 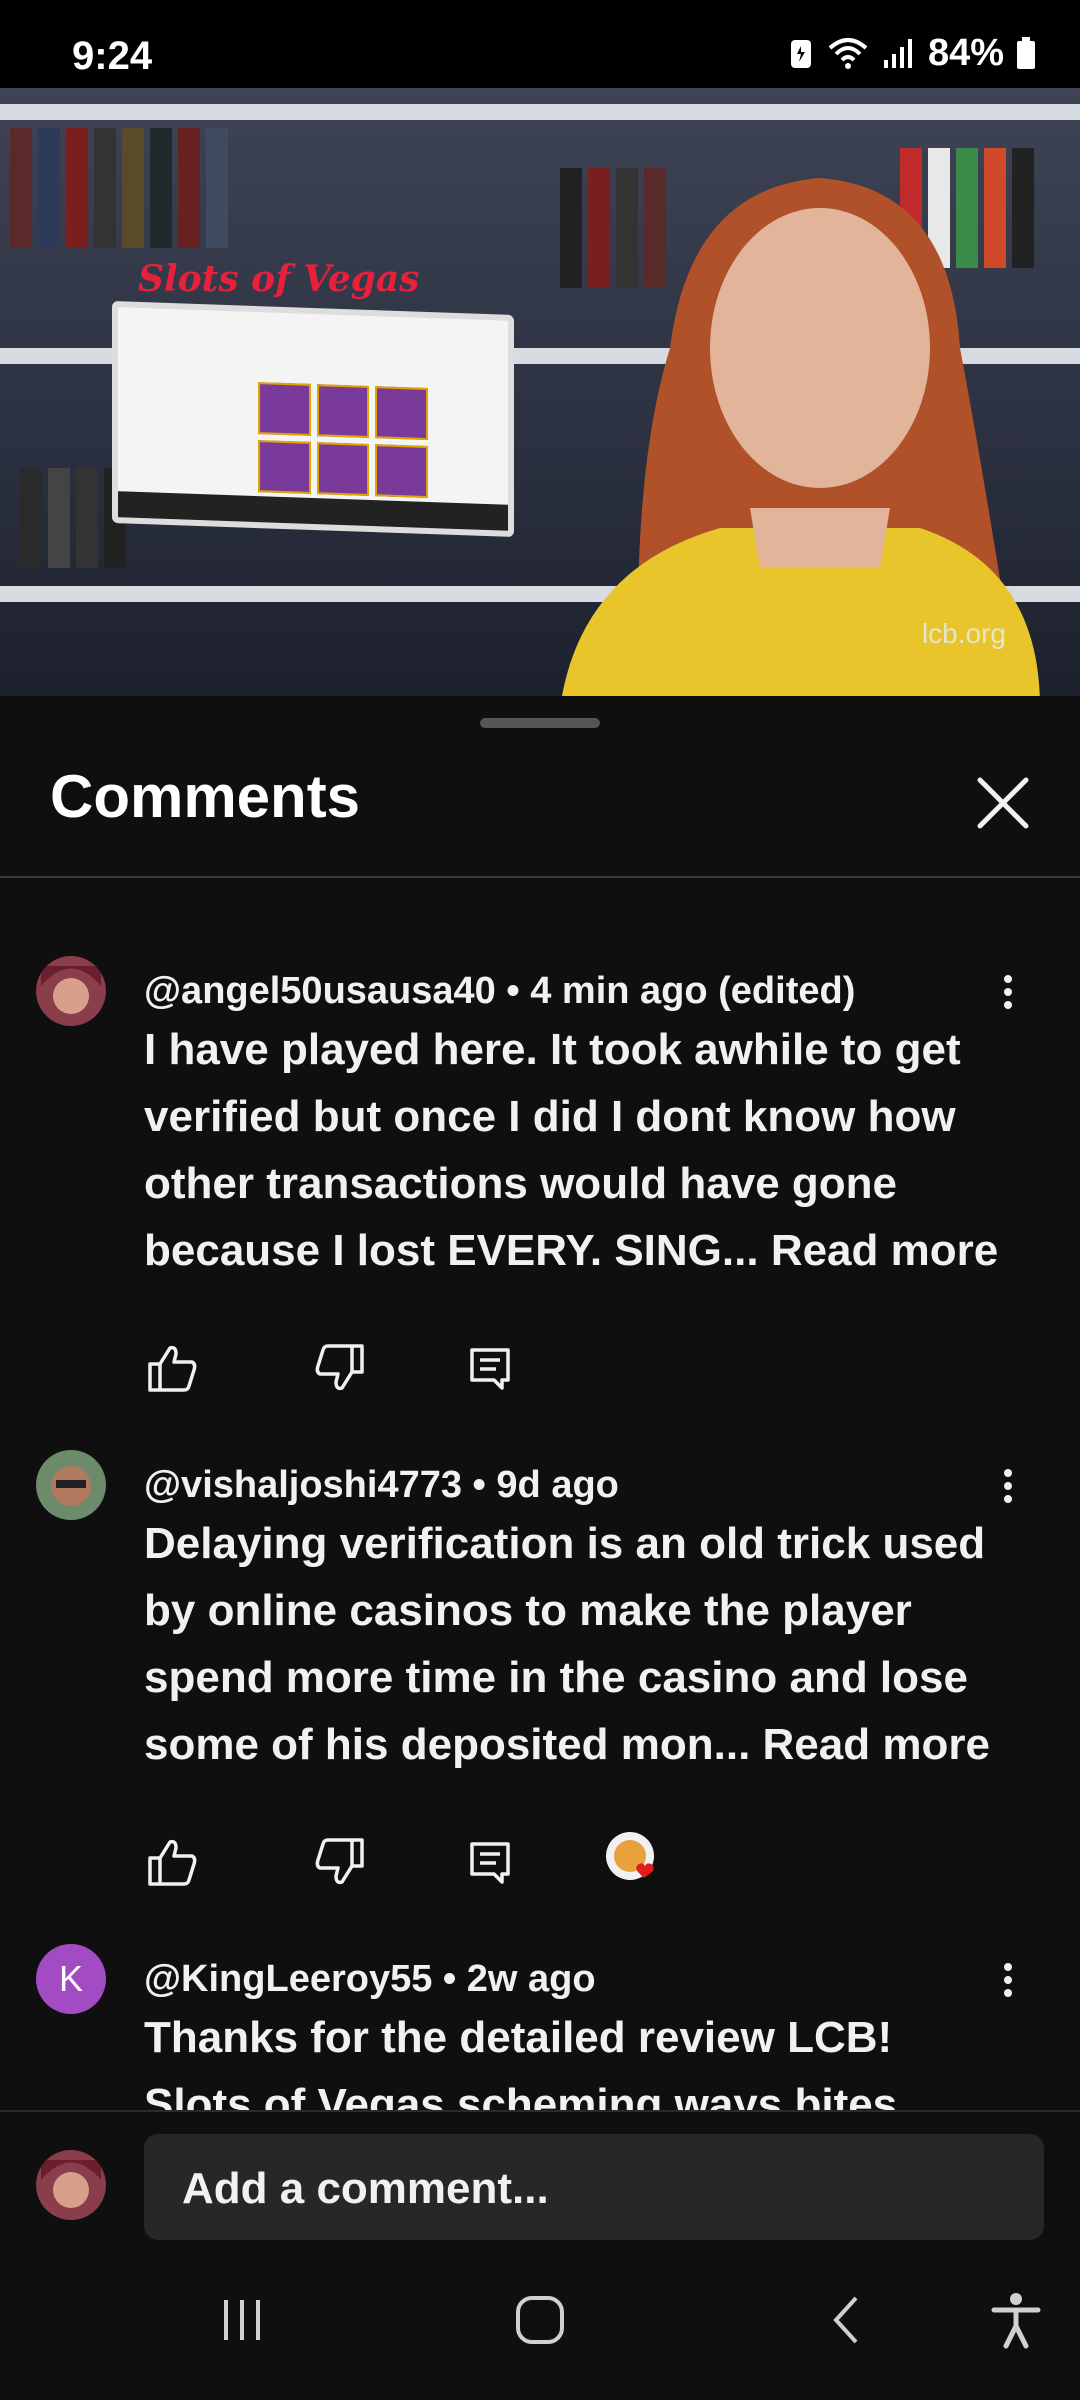 I want to click on avatar-letter: K, so click(x=70, y=1978).